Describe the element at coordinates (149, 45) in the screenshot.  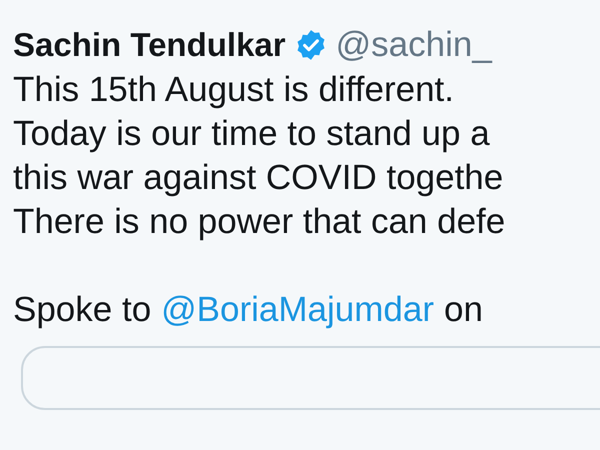
I see `author-name: Sachin Tendulkar` at that location.